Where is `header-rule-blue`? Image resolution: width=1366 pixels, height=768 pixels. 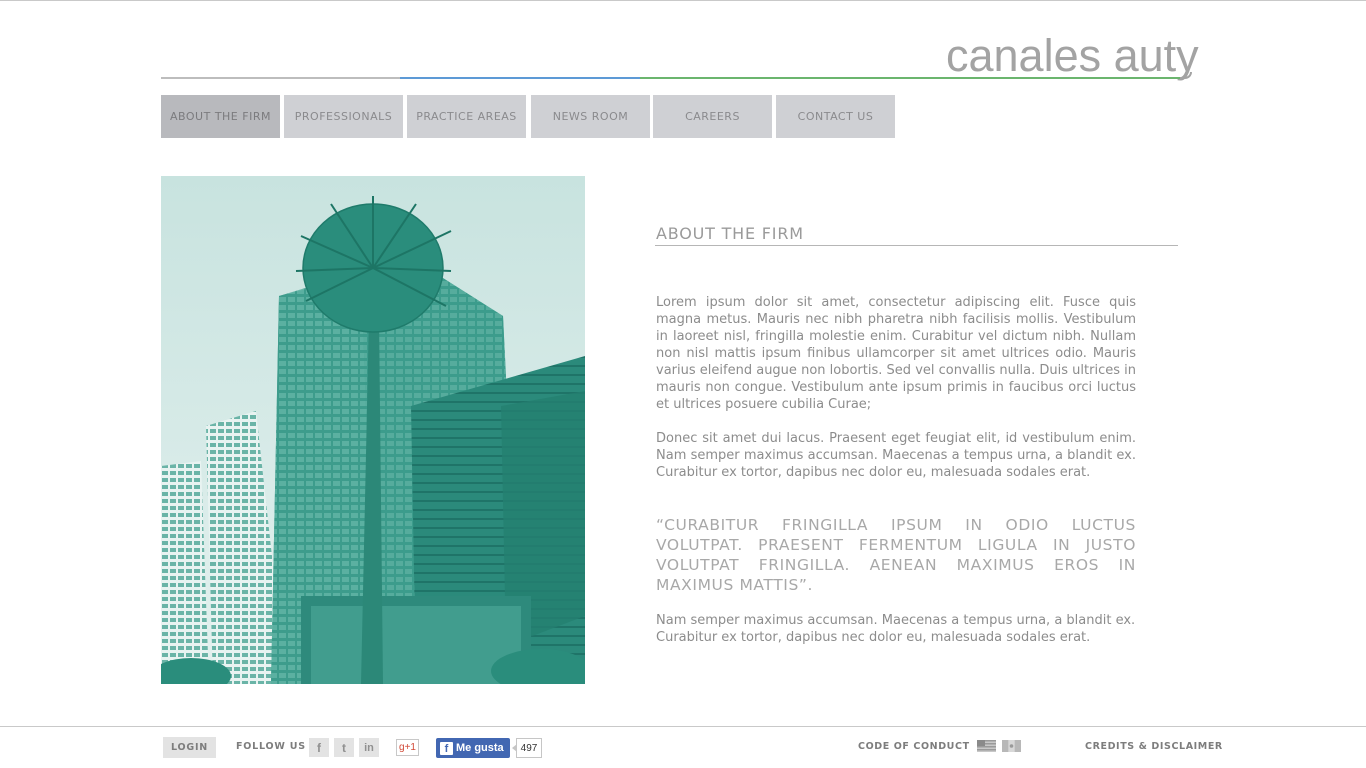 header-rule-blue is located at coordinates (520, 78).